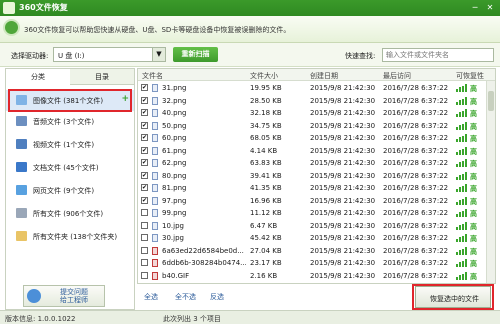 This screenshot has height=324, width=500. I want to click on vertical-scrollbar, so click(490, 182).